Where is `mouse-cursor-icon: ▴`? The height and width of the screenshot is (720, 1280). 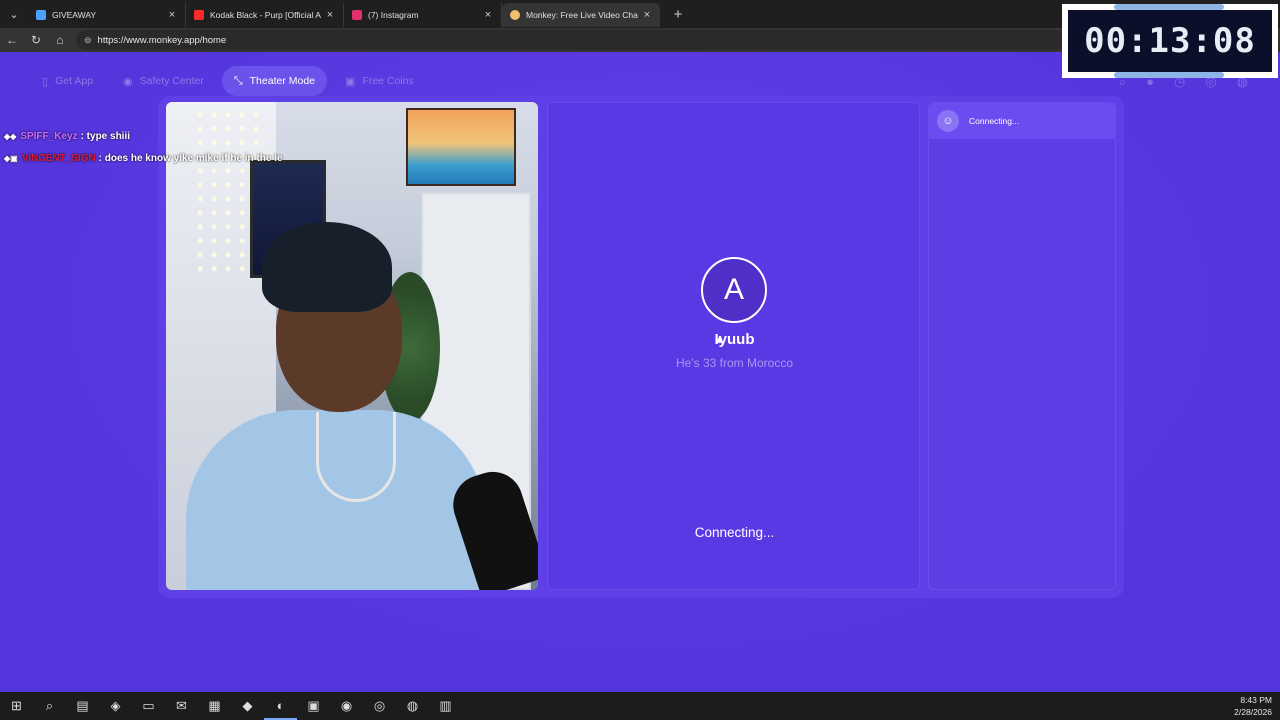 mouse-cursor-icon: ▴ is located at coordinates (719, 338).